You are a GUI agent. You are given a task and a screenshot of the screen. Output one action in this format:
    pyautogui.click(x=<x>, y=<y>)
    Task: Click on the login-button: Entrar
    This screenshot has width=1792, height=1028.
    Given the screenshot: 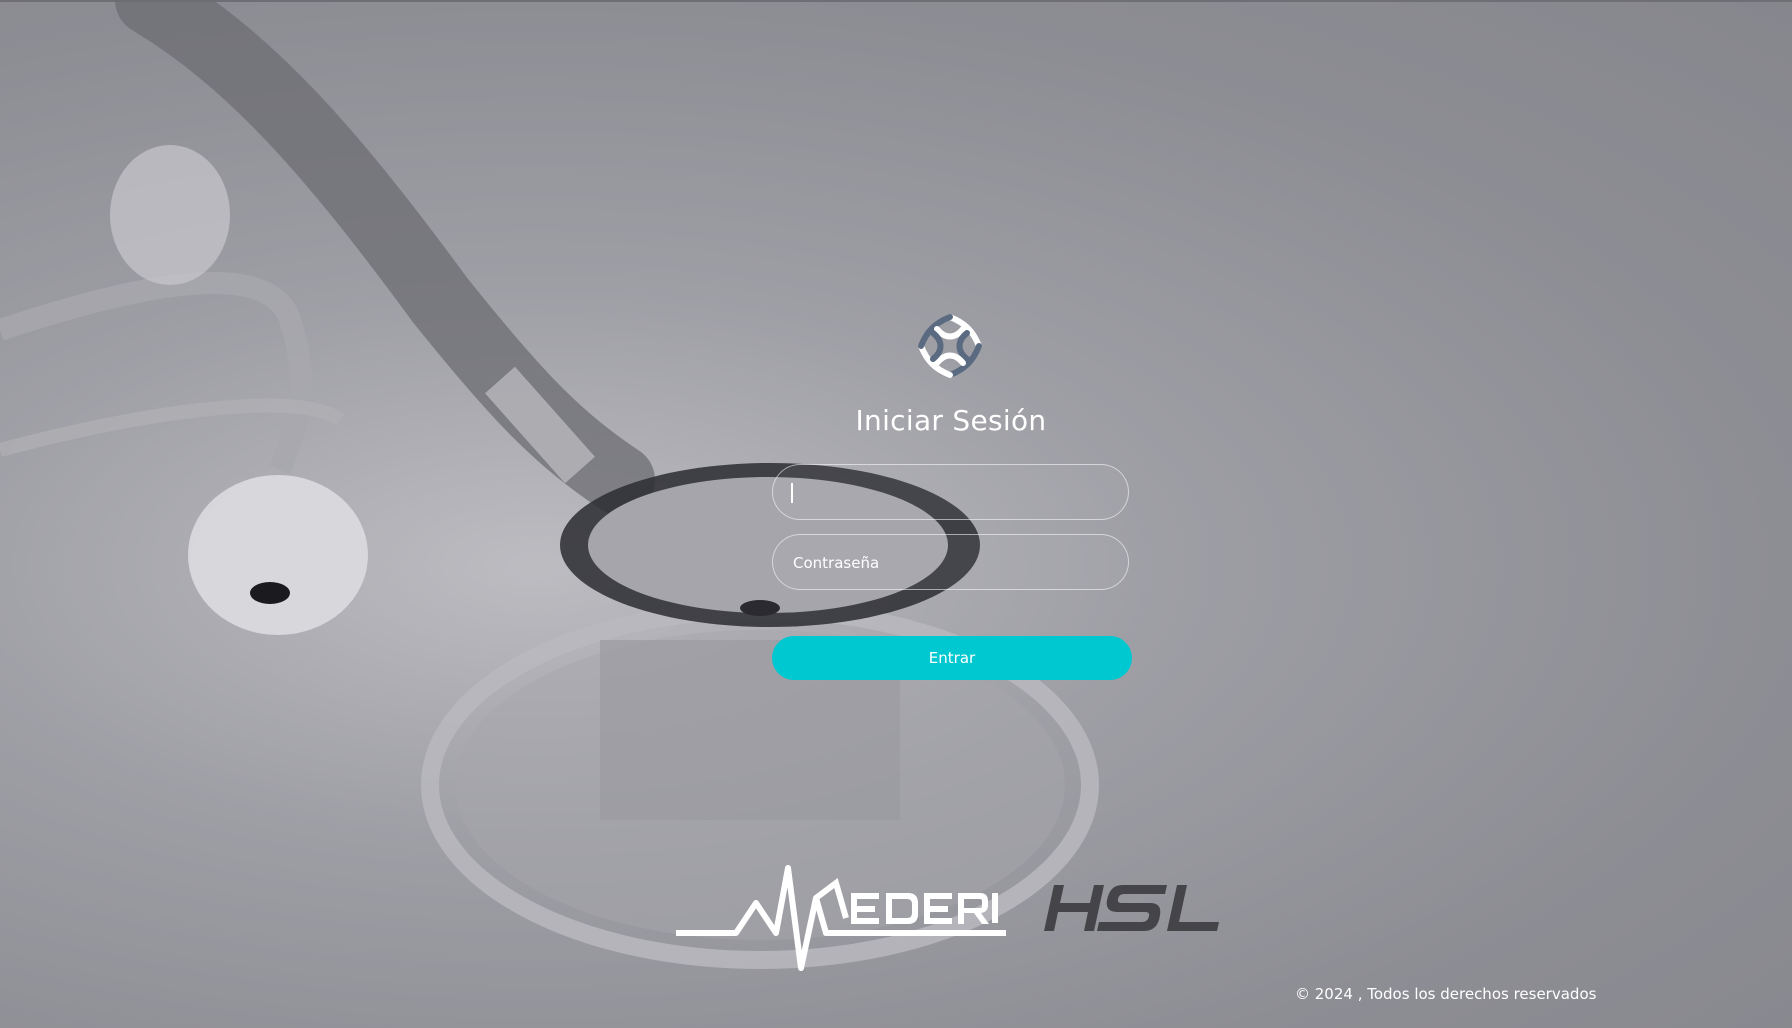 What is the action you would take?
    pyautogui.click(x=952, y=658)
    